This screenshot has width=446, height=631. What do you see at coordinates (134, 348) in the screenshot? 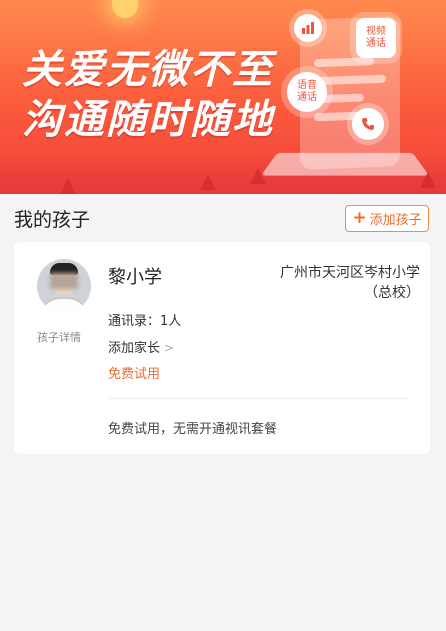
I see `add-parent-label: 添加家长` at bounding box center [134, 348].